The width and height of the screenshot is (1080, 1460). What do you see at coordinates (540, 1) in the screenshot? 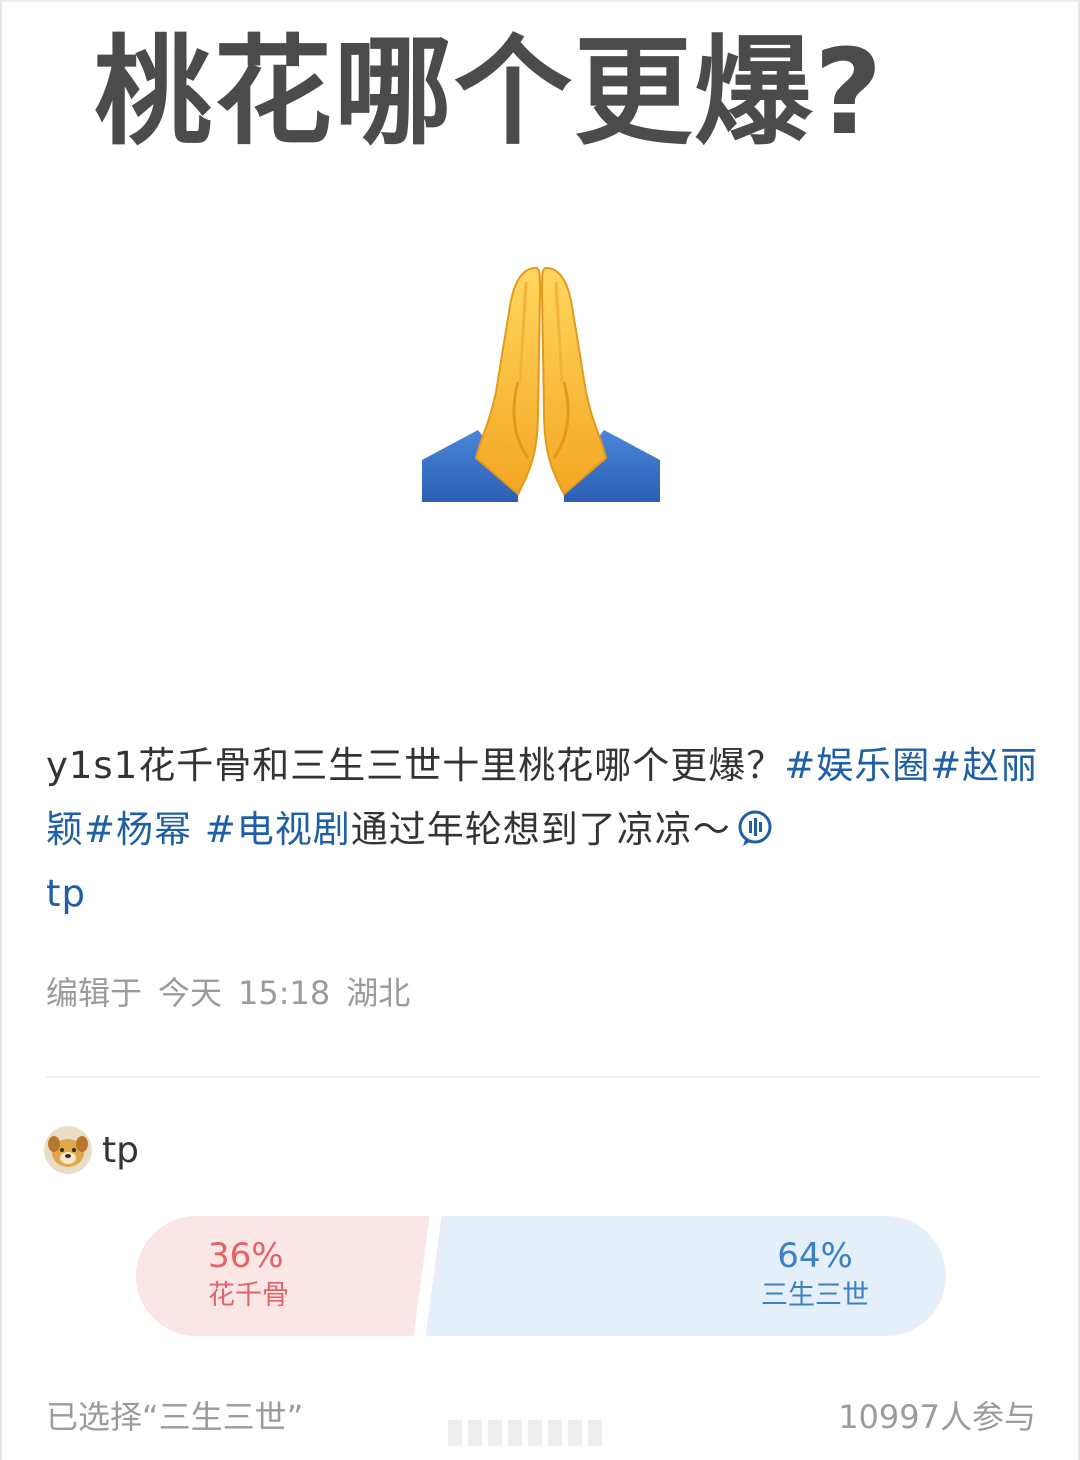
I see `top-border` at bounding box center [540, 1].